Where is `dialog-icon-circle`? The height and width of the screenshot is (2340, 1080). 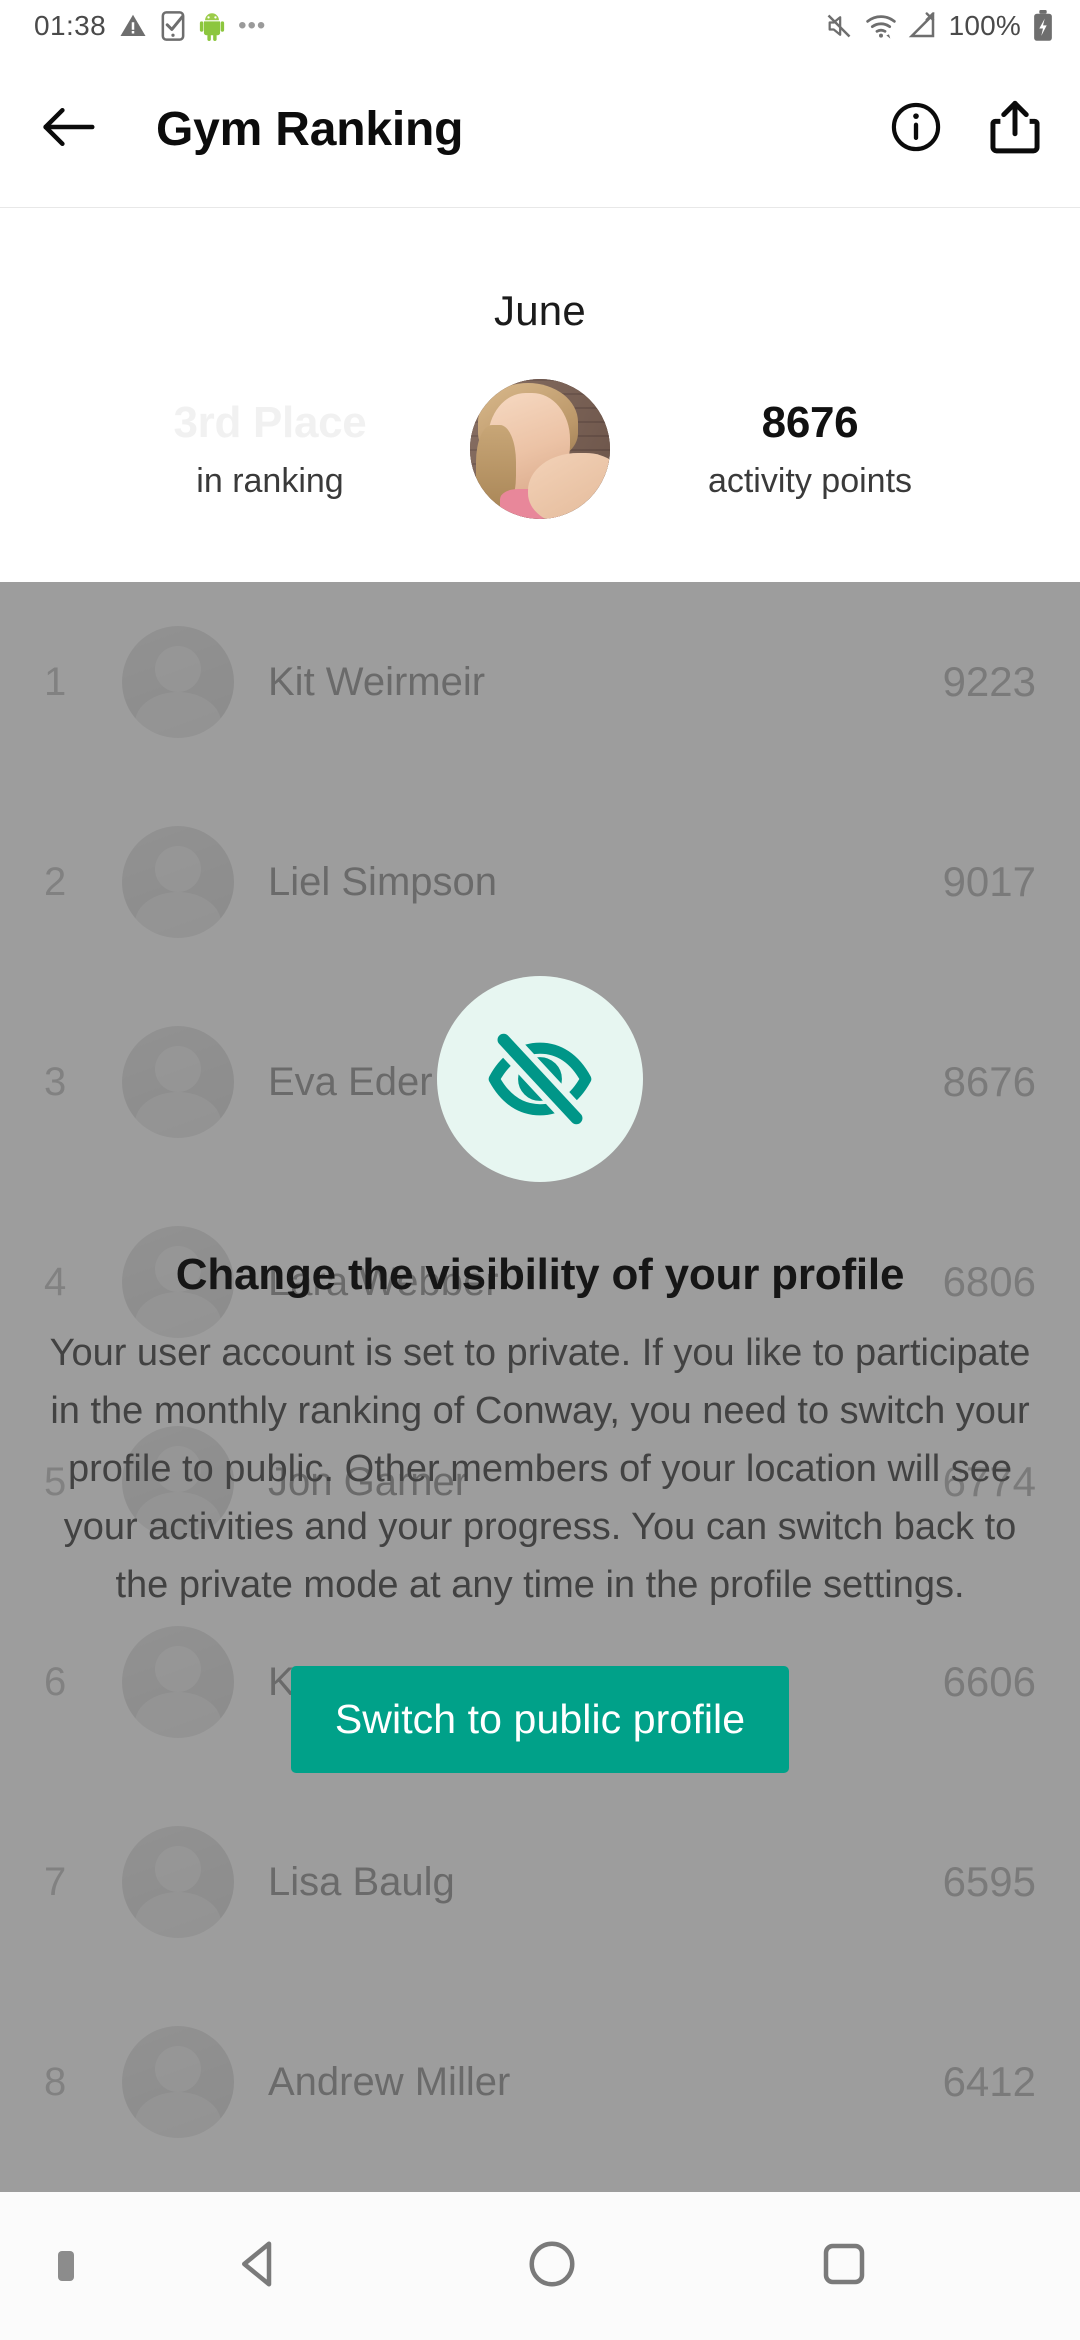
dialog-icon-circle is located at coordinates (540, 1079).